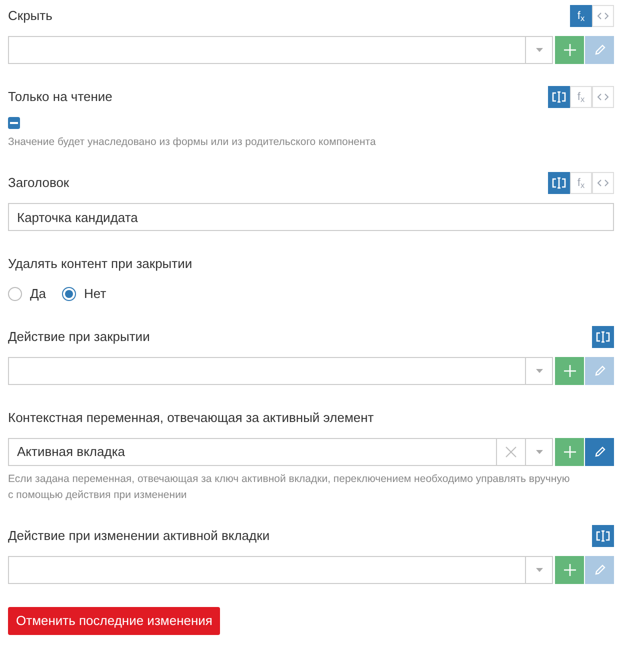  What do you see at coordinates (114, 621) in the screenshot?
I see `reset-button: Отменить последние изменения` at bounding box center [114, 621].